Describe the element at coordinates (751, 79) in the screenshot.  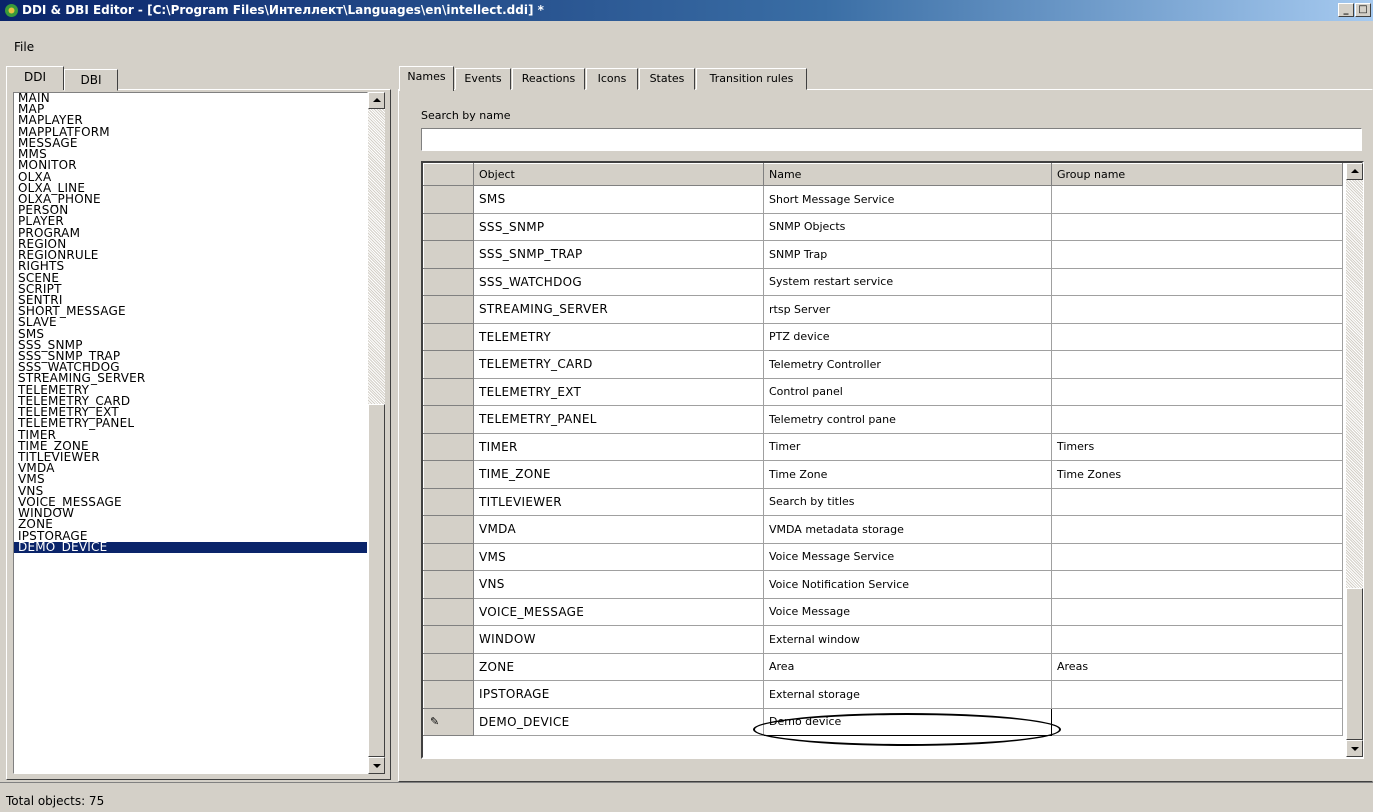
I see `tab-transition-rules: Transition rules` at that location.